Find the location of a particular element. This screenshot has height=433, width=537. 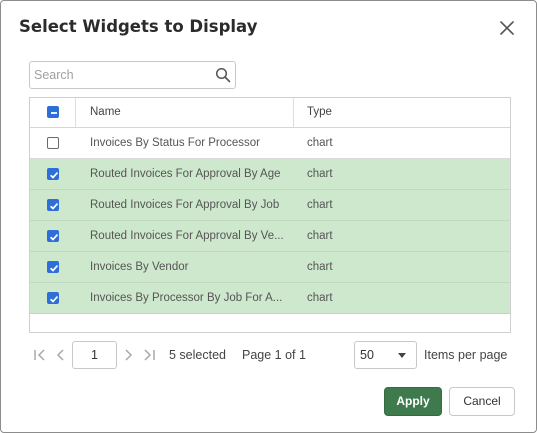

table-row: Invoices By Status For Processor chart is located at coordinates (270, 143).